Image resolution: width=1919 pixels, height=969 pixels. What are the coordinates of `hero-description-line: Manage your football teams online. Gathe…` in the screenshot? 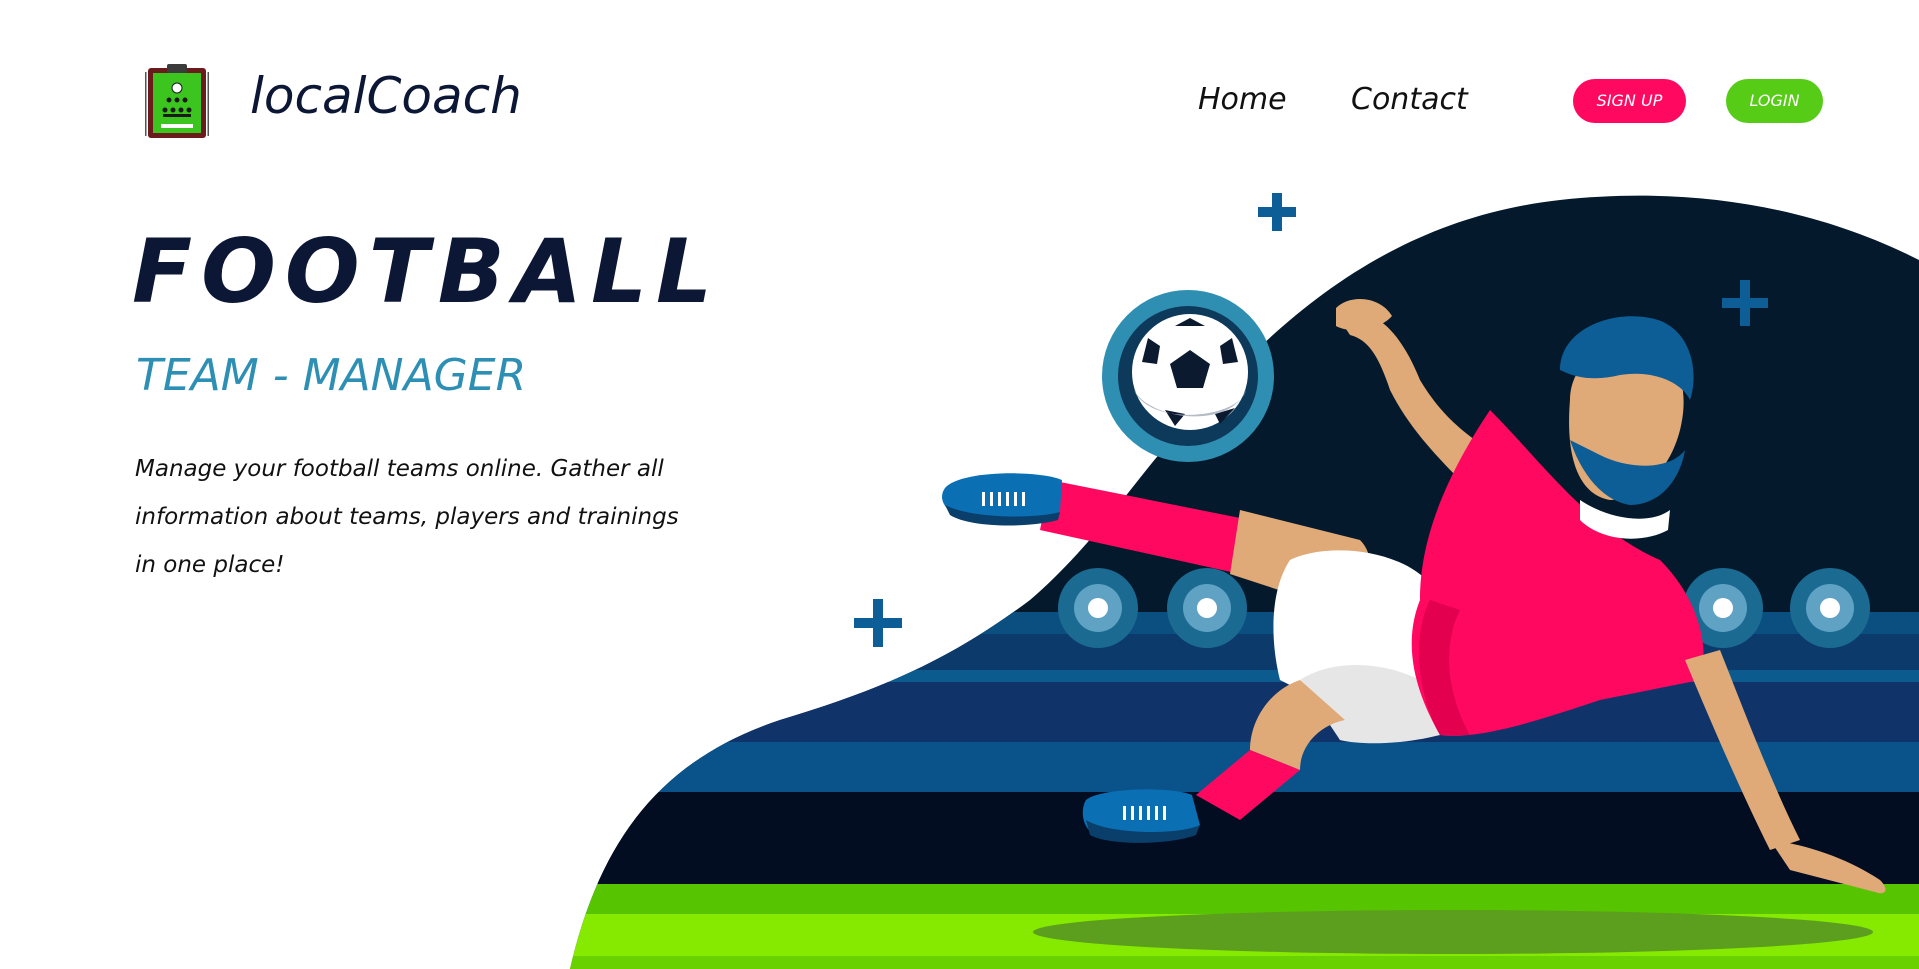 It's located at (399, 469).